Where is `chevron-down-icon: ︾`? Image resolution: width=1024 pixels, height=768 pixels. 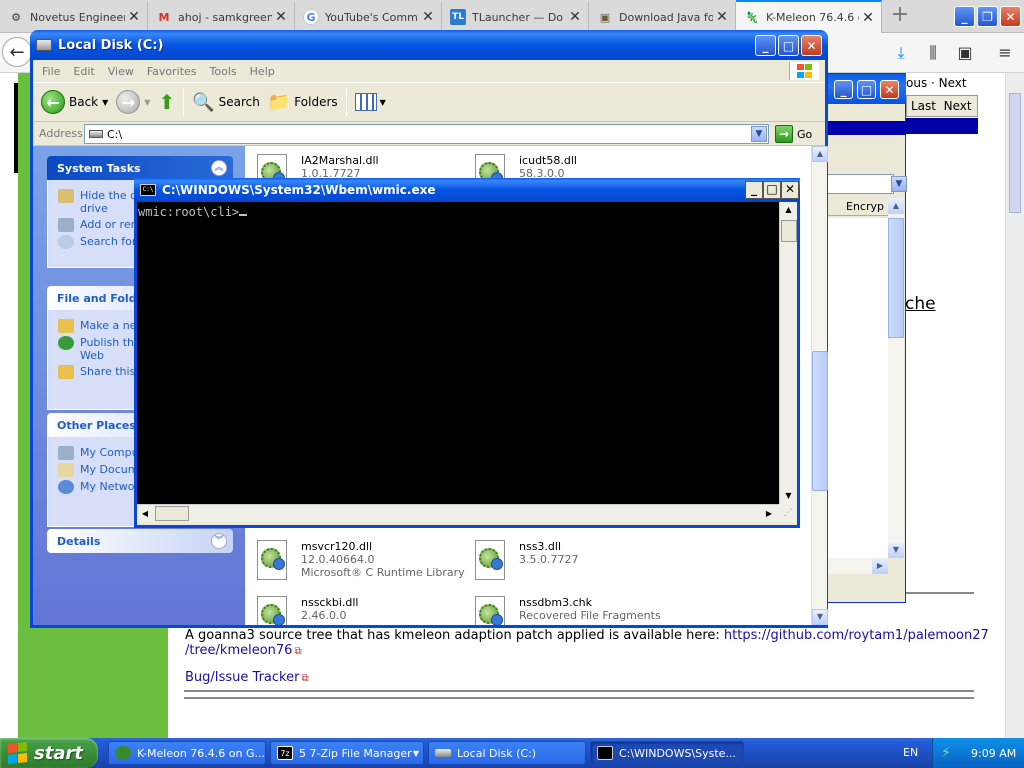 chevron-down-icon: ︾ is located at coordinates (219, 541).